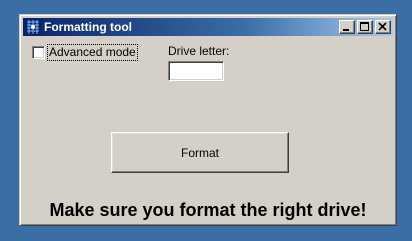 This screenshot has height=241, width=412. Describe the element at coordinates (33, 27) in the screenshot. I see `app-grid-icon` at that location.